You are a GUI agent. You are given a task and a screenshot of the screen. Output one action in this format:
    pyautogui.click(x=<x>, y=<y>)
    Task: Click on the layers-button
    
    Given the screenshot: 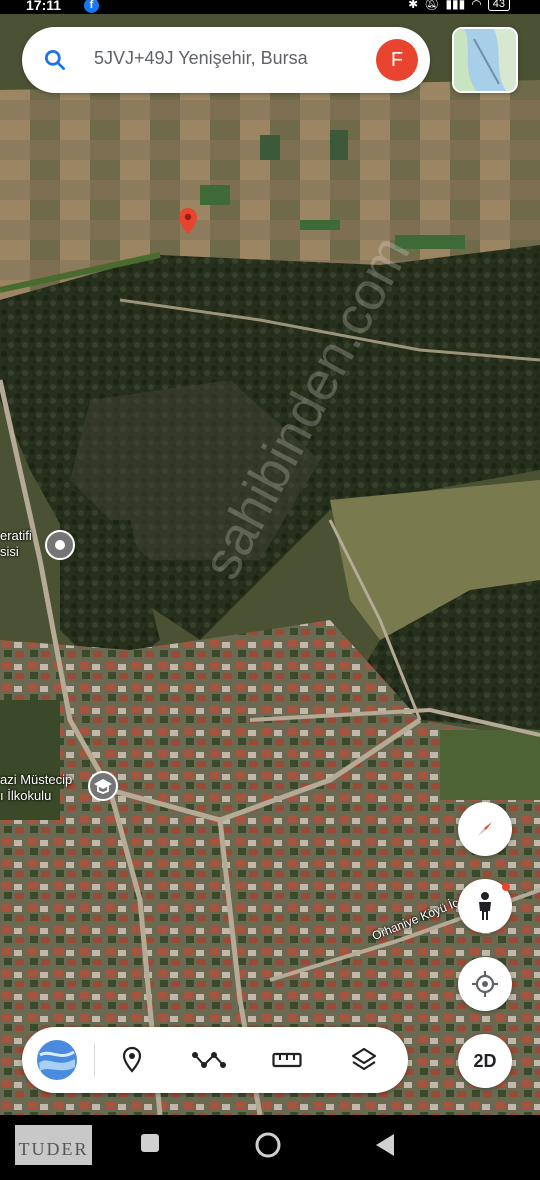 What is the action you would take?
    pyautogui.click(x=364, y=1060)
    